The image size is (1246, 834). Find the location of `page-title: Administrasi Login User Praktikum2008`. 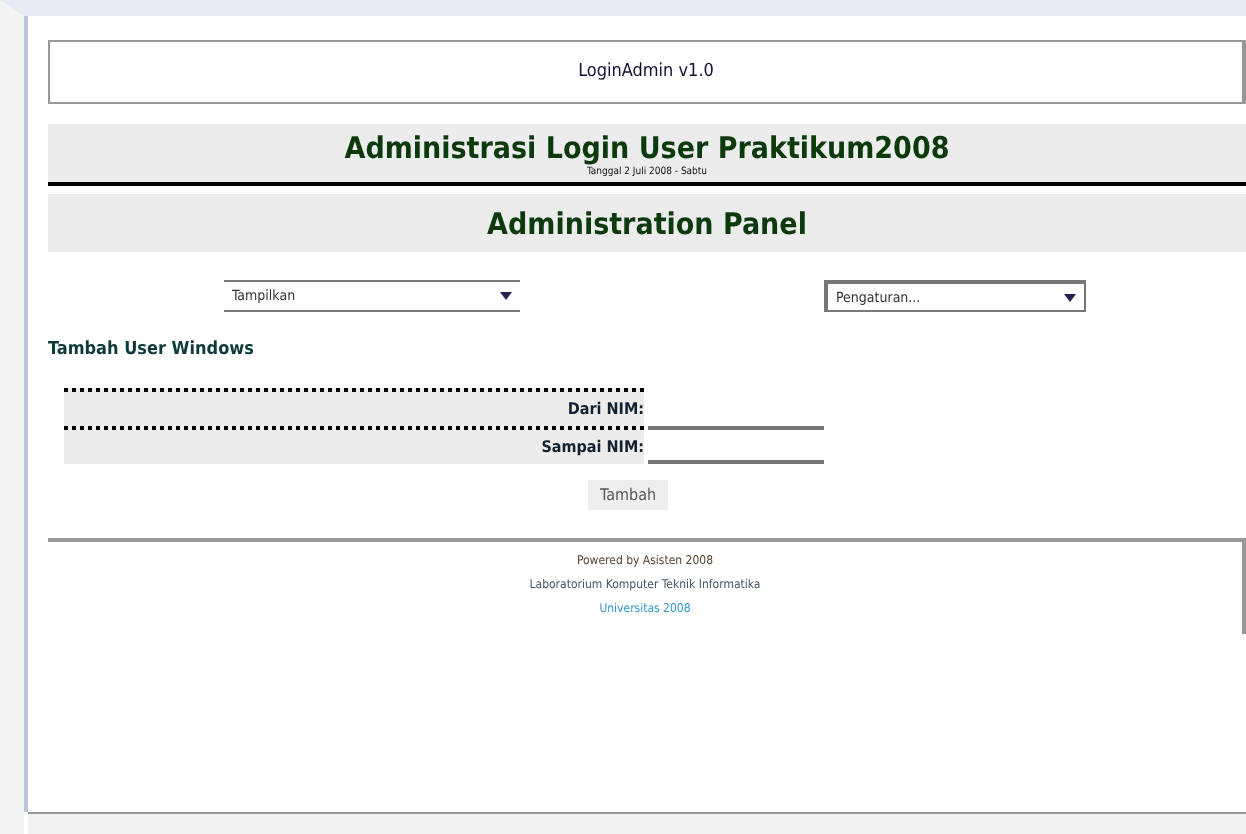

page-title: Administrasi Login User Praktikum2008 is located at coordinates (647, 148).